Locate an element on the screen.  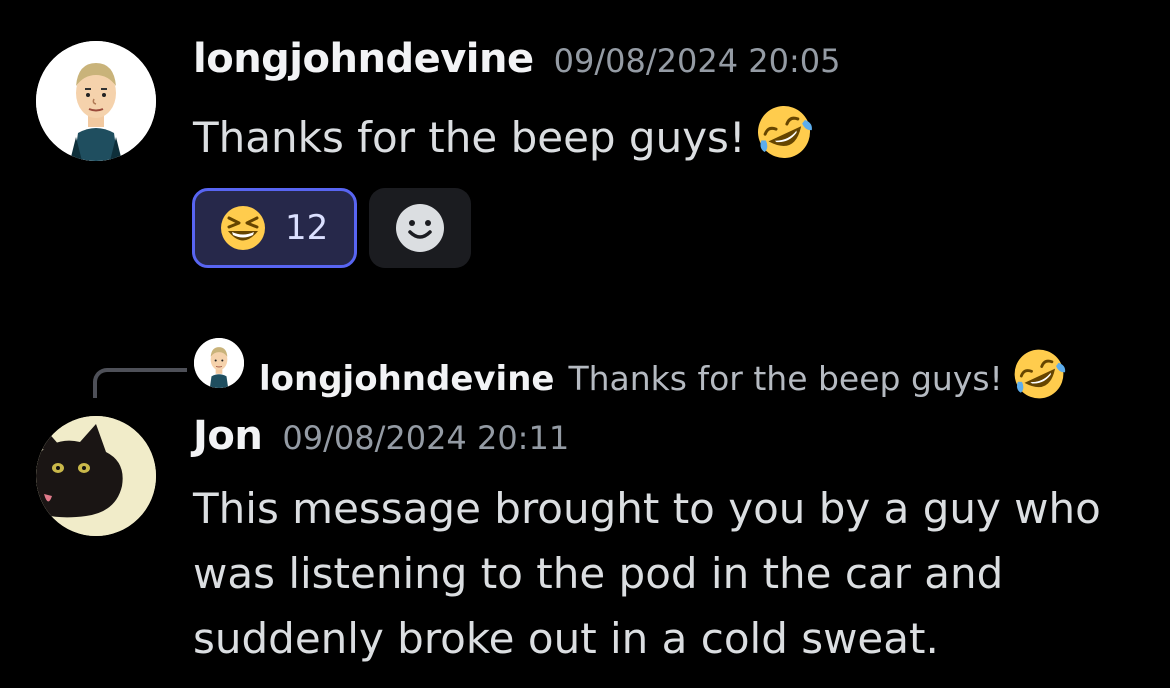
black-cat-avatar-icon is located at coordinates (96, 476).